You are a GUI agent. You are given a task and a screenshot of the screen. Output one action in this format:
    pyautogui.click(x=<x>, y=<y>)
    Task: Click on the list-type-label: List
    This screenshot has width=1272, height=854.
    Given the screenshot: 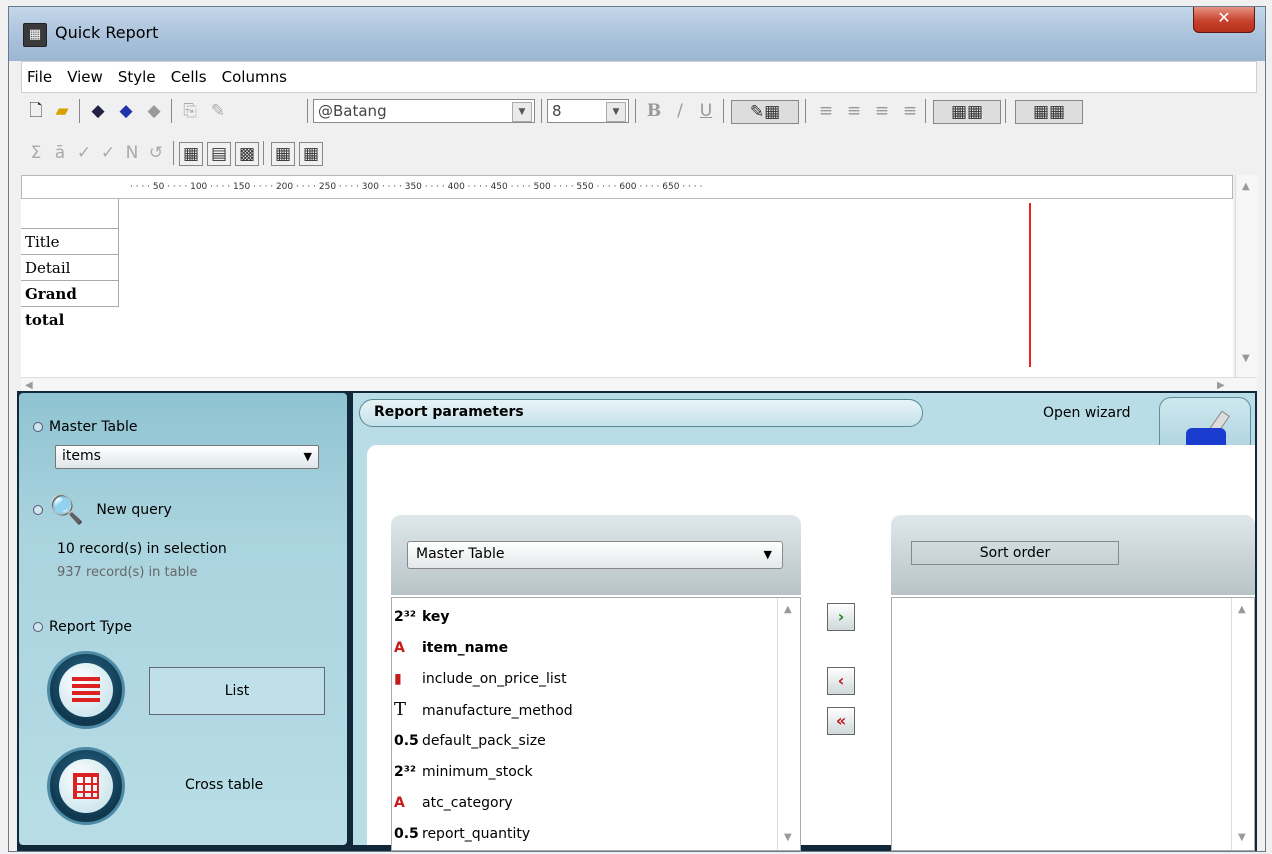 What is the action you would take?
    pyautogui.click(x=237, y=691)
    